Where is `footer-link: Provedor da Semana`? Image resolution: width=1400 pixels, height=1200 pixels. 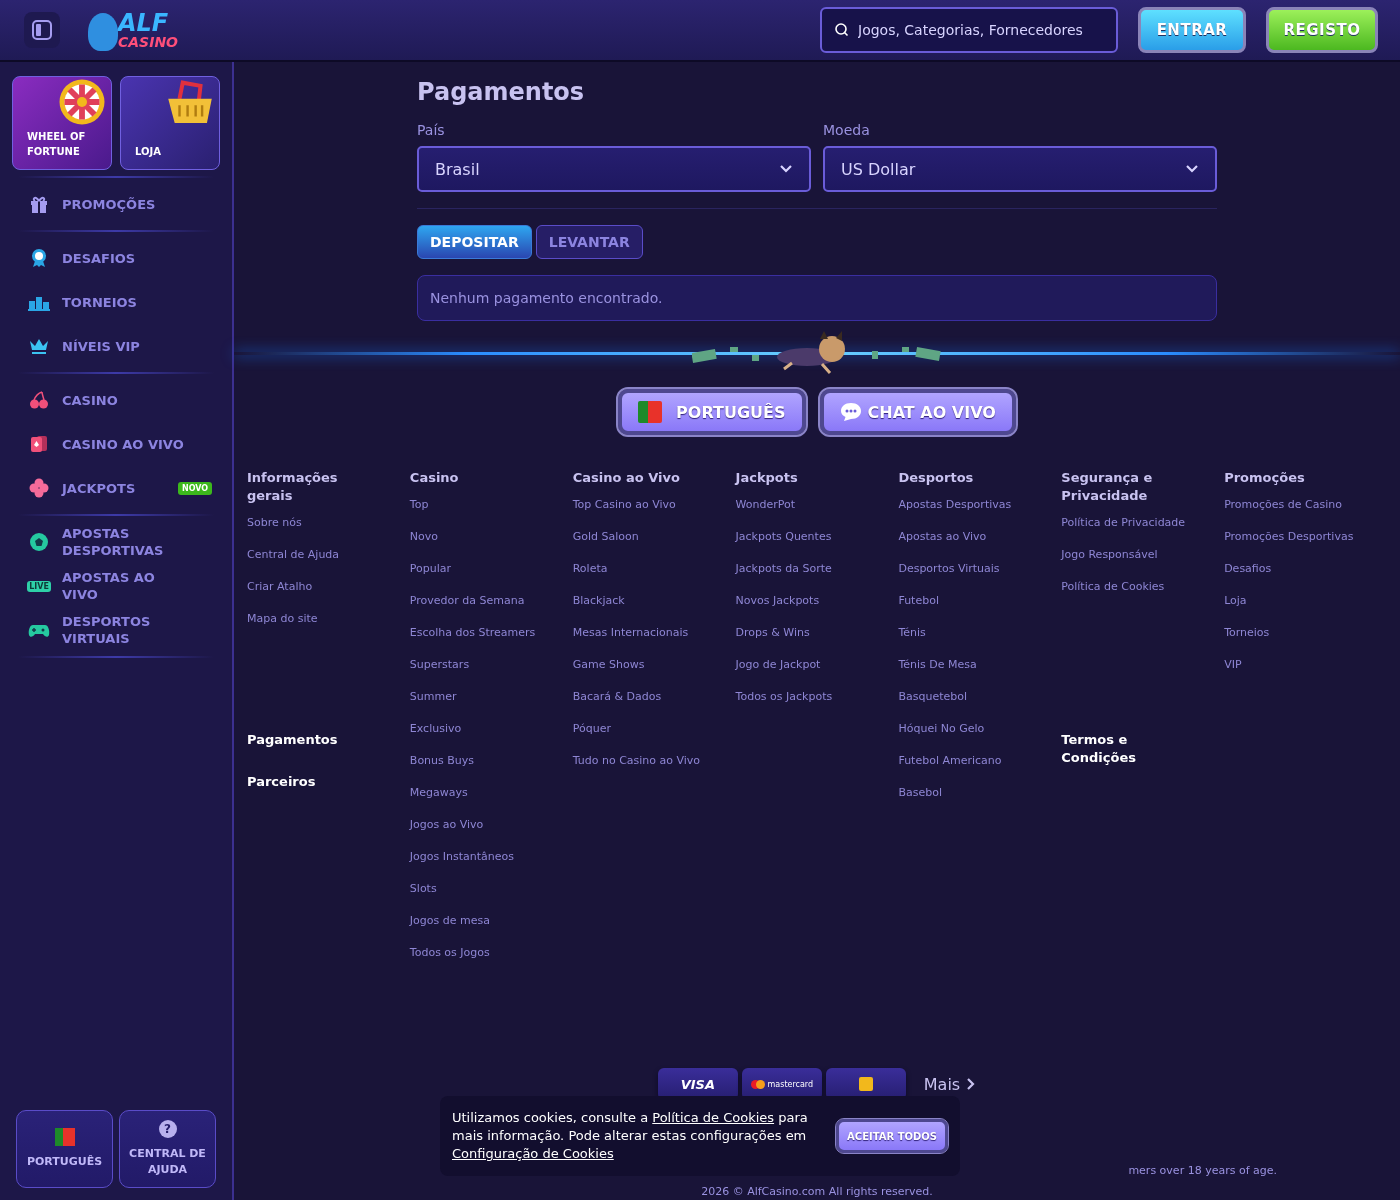 footer-link: Provedor da Semana is located at coordinates (474, 605).